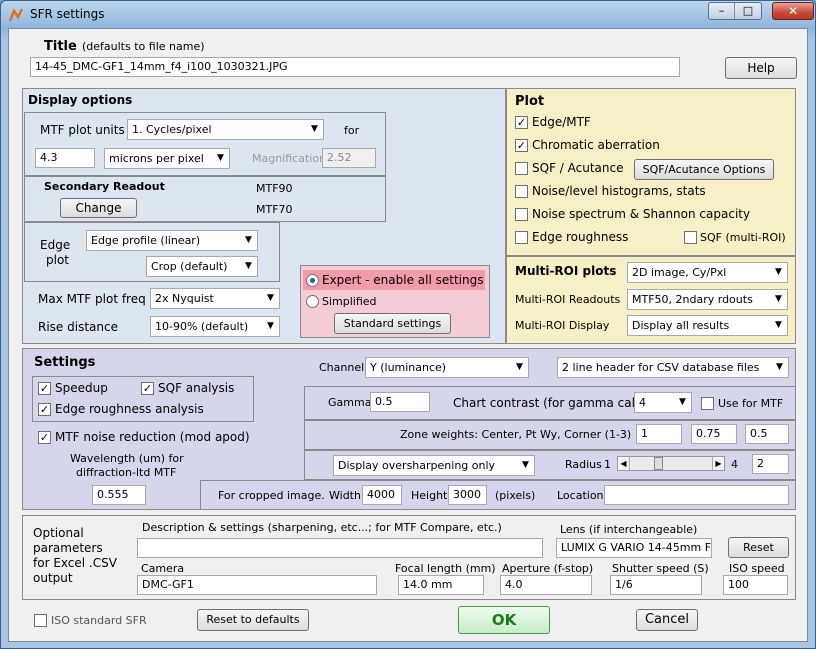 The width and height of the screenshot is (816, 649). I want to click on simplified-radio, so click(312, 301).